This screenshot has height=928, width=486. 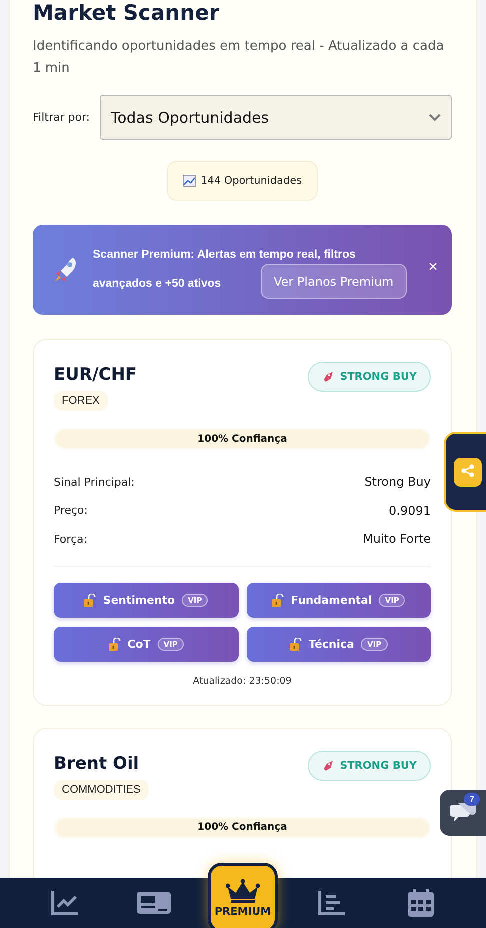 I want to click on calendar-icon, so click(x=421, y=903).